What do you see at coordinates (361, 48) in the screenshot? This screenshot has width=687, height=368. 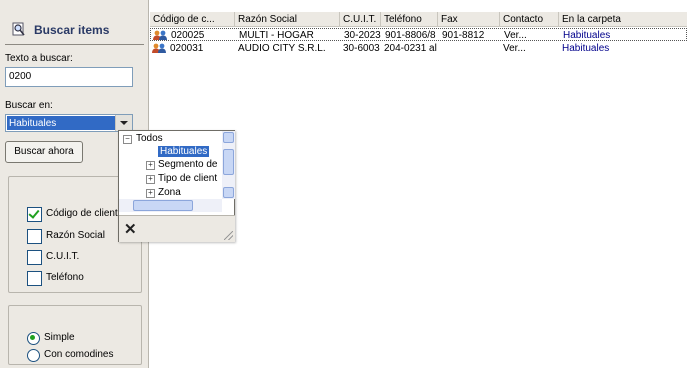 I see `cell-cuit: 30-6003` at bounding box center [361, 48].